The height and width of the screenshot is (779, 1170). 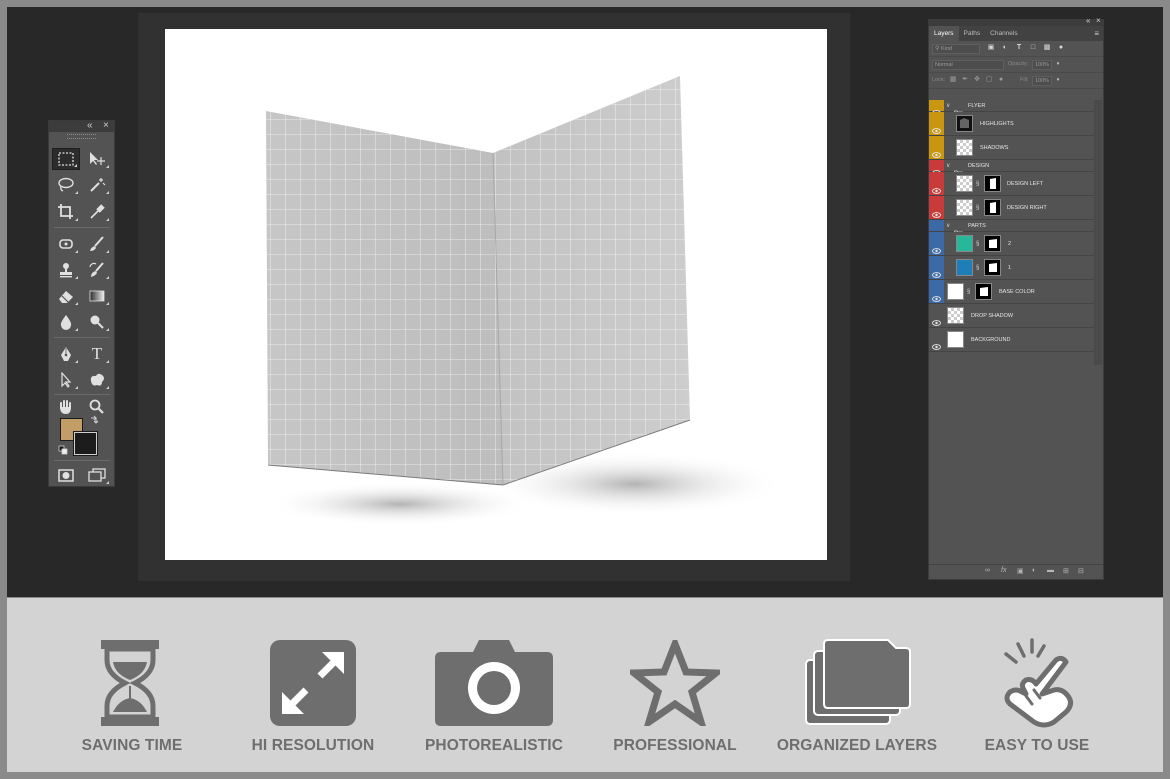 I want to click on lasso-icon, so click(x=66, y=185).